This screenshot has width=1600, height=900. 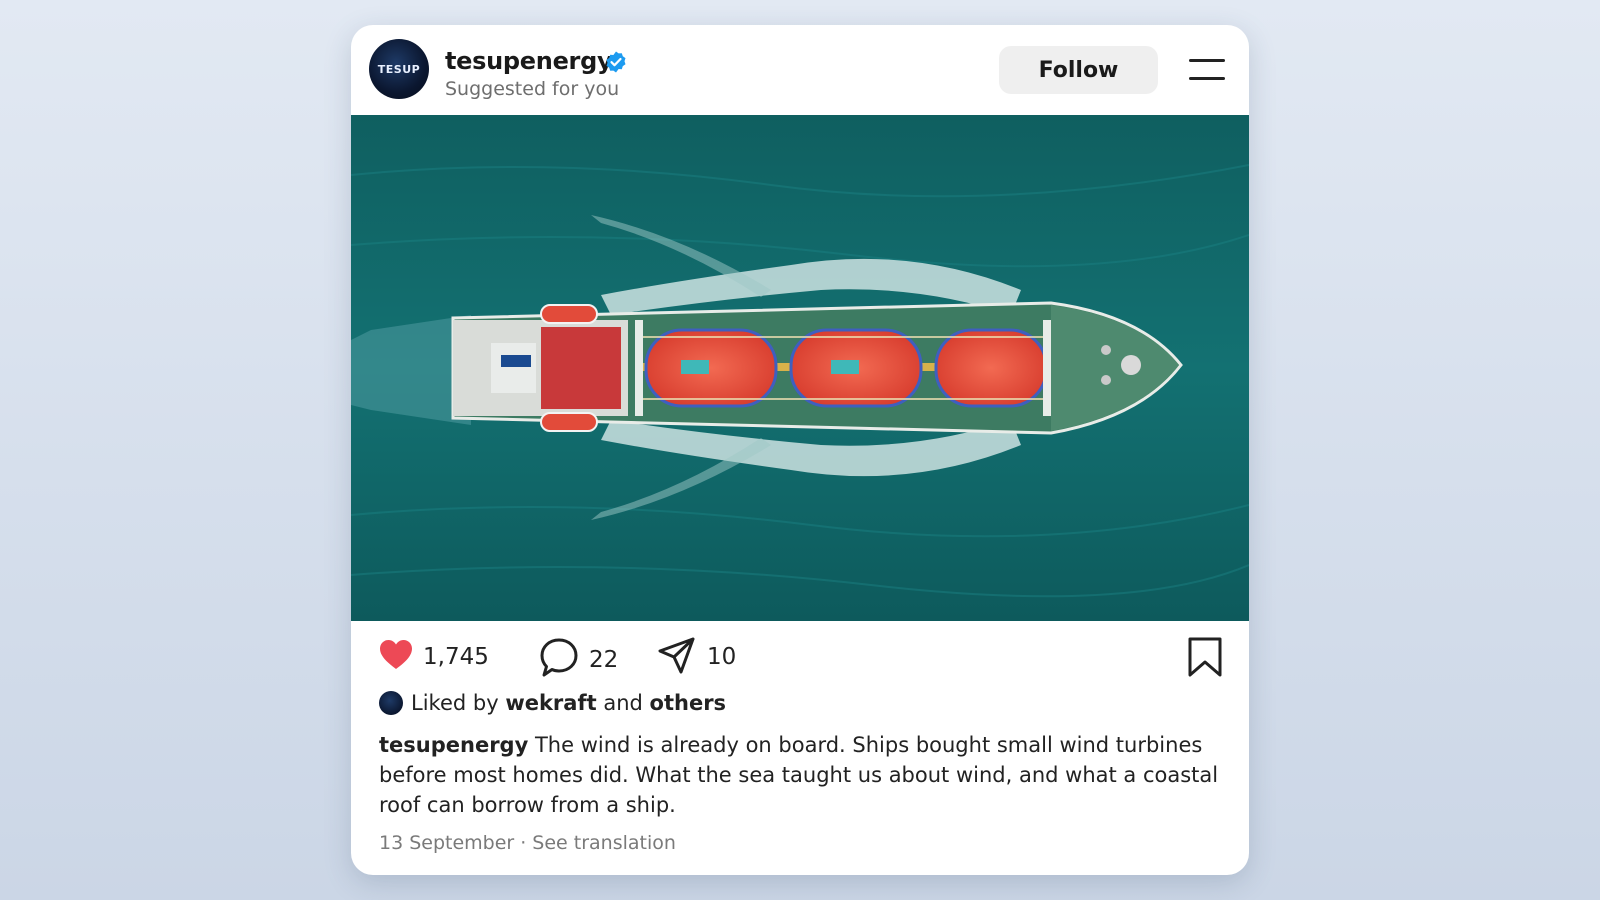 I want to click on comment-action: 22, so click(x=578, y=660).